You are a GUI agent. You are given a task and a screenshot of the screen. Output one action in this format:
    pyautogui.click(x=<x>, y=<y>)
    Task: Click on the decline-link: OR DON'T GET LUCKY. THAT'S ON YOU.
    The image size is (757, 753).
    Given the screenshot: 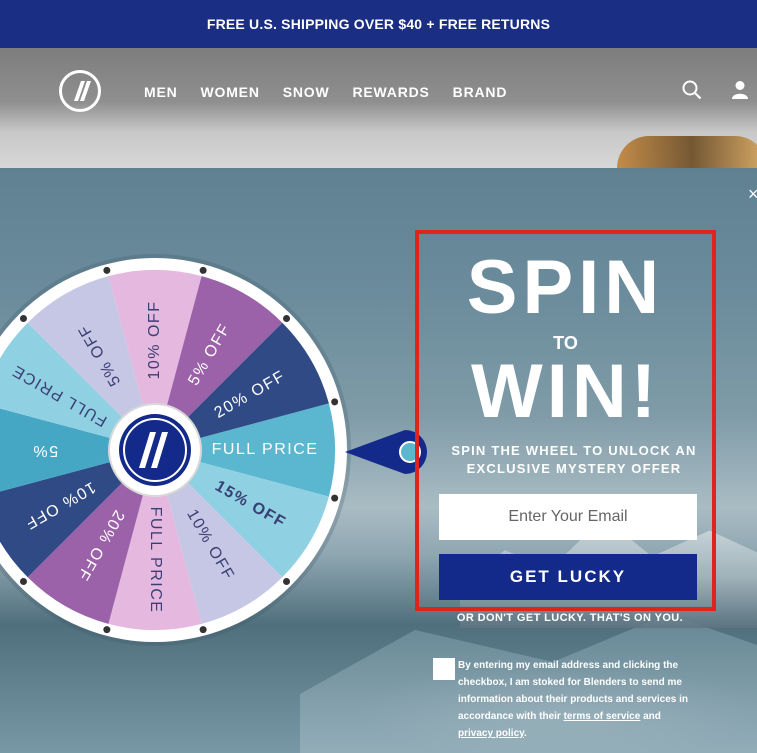 What is the action you would take?
    pyautogui.click(x=570, y=618)
    